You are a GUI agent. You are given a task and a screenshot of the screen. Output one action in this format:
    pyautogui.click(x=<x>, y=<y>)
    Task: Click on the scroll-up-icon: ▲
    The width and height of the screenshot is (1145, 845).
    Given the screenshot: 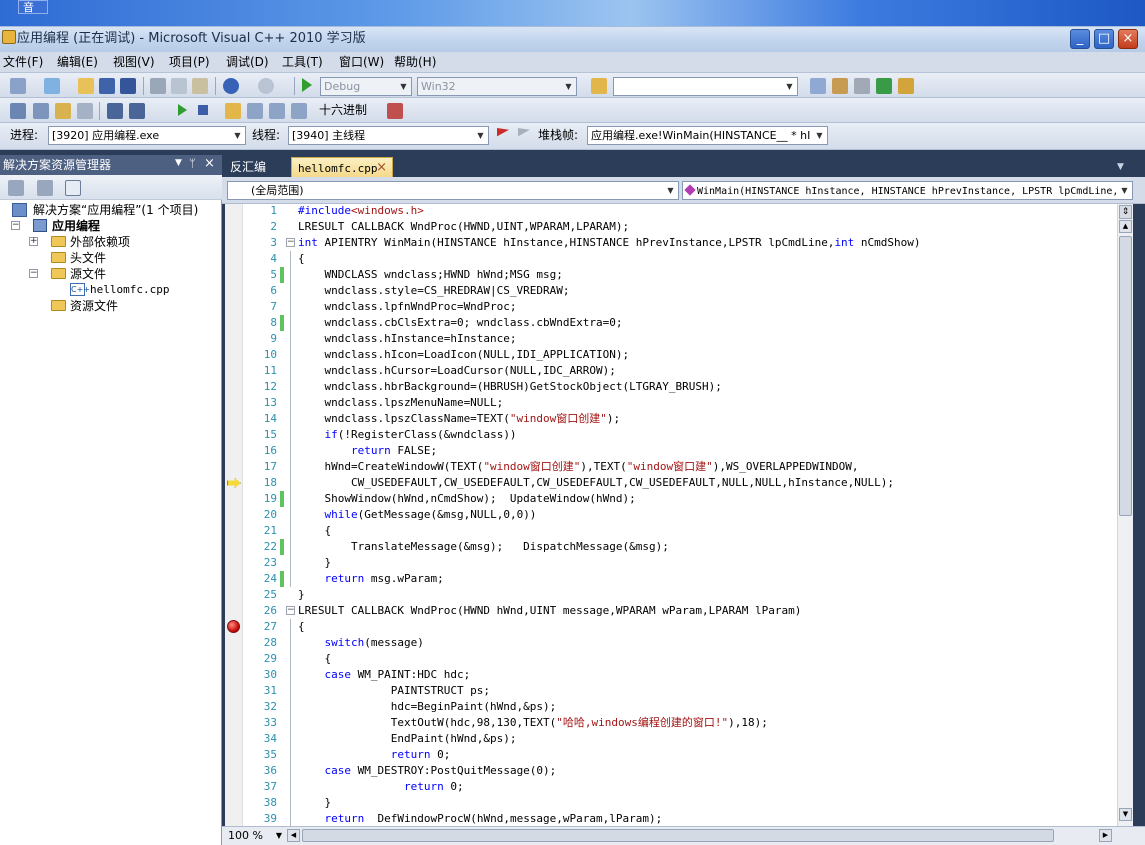 What is the action you would take?
    pyautogui.click(x=1125, y=226)
    